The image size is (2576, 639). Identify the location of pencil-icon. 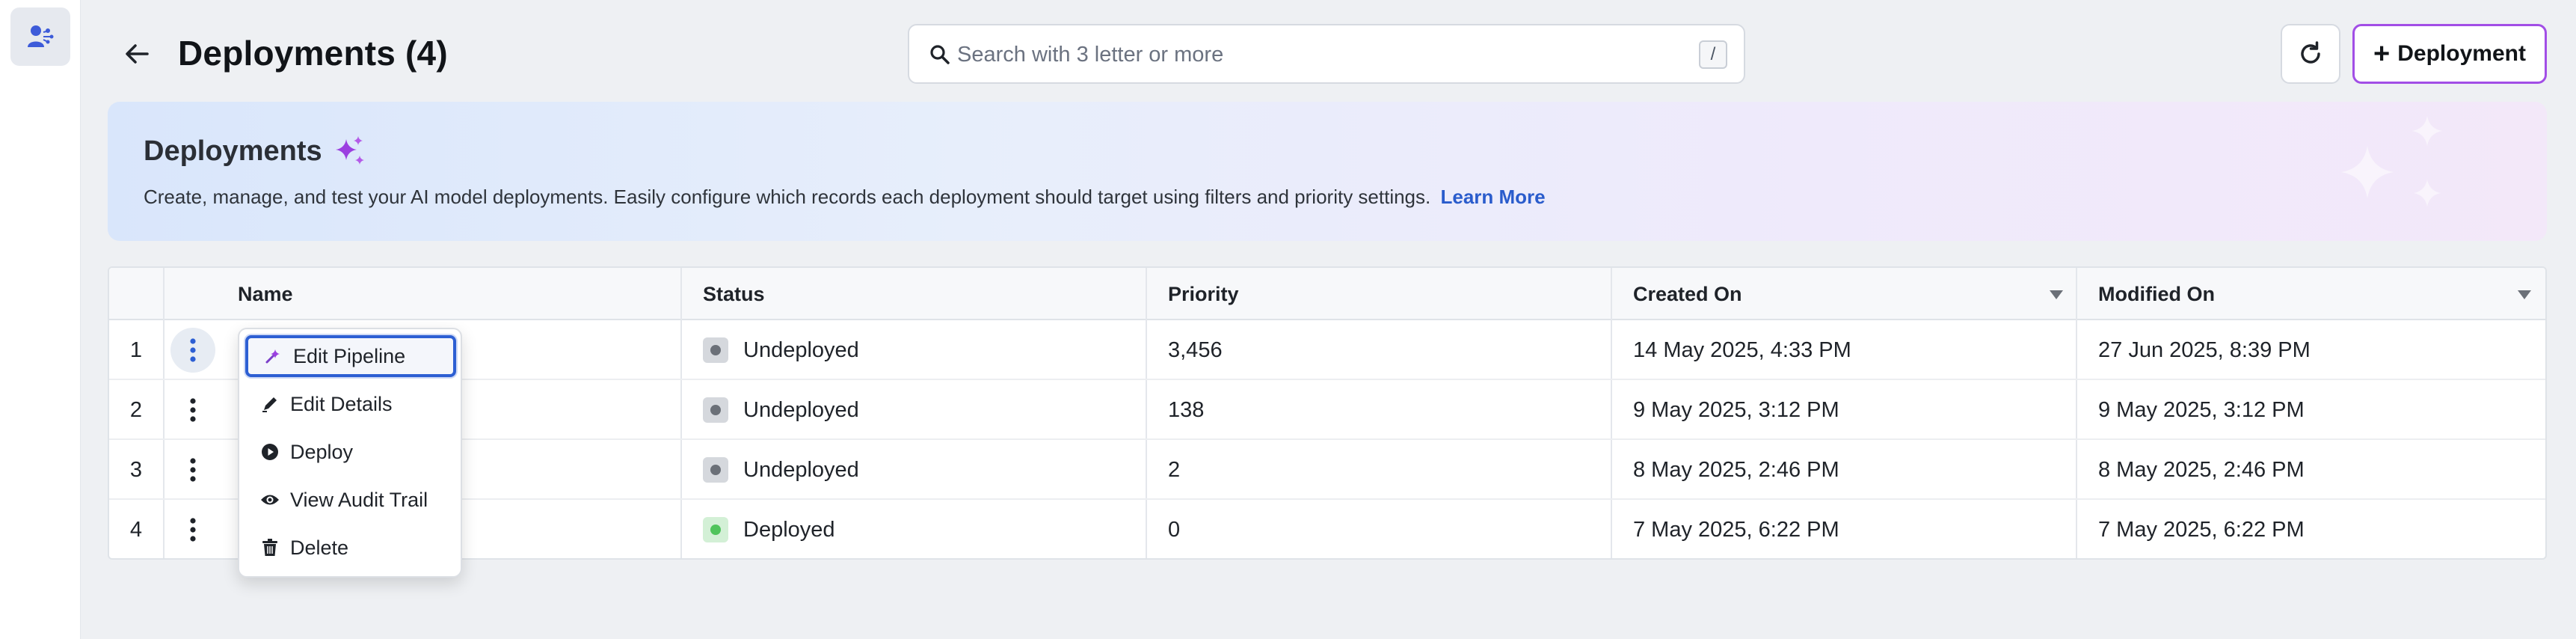
(270, 404).